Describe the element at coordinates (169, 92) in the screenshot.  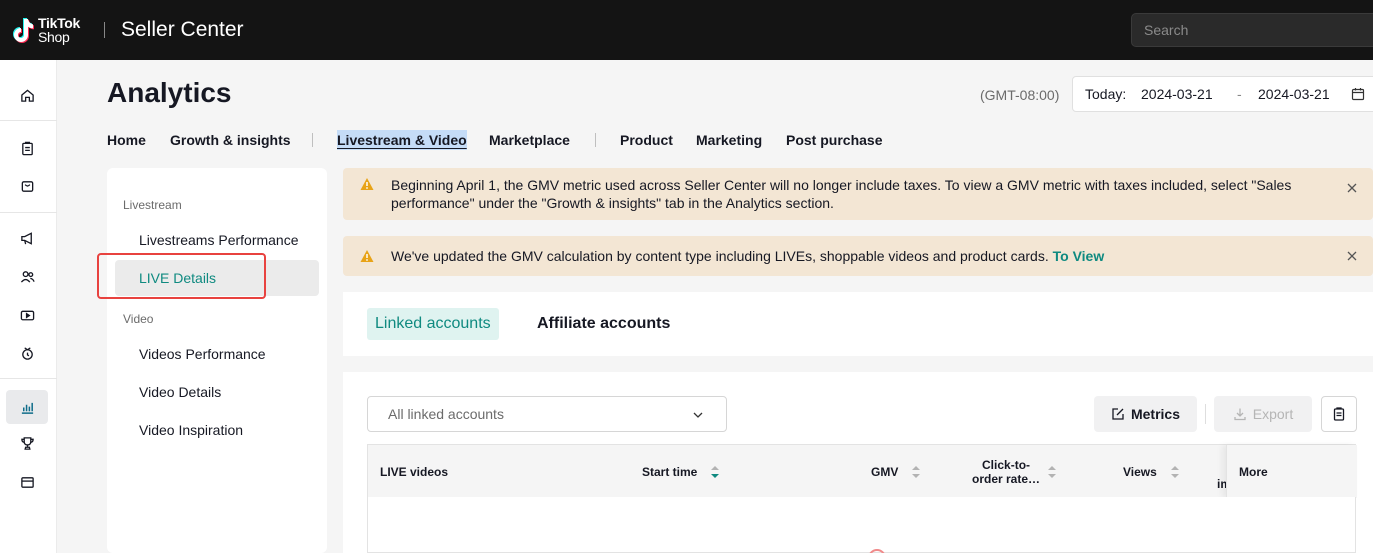
I see `page-title: Analytics` at that location.